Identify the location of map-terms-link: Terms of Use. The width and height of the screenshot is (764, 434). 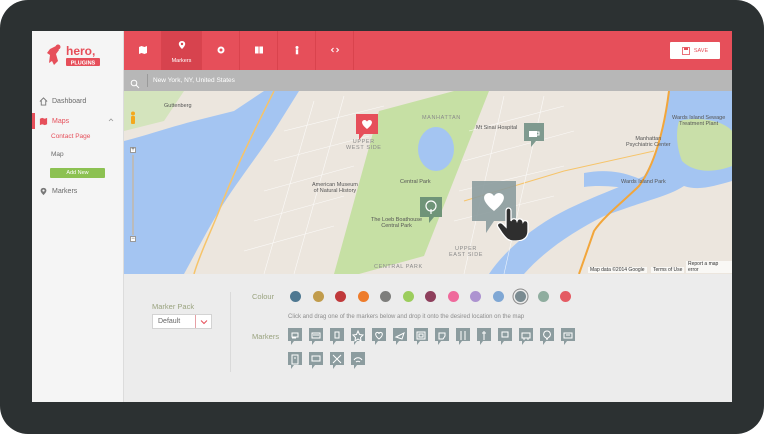
(668, 270).